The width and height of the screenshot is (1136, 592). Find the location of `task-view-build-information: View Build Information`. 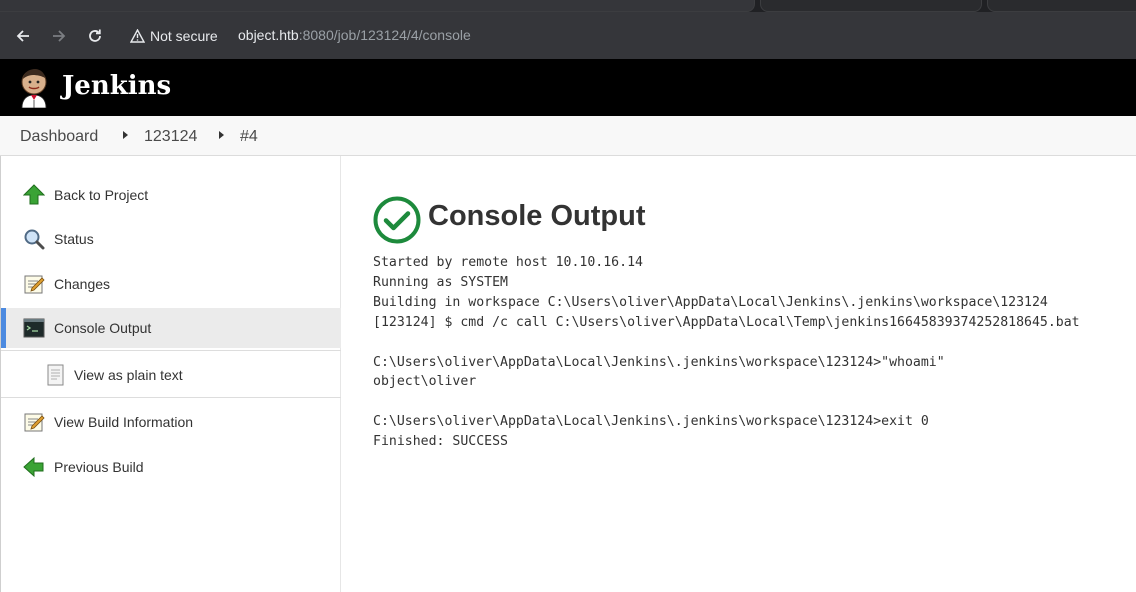

task-view-build-information: View Build Information is located at coordinates (171, 422).